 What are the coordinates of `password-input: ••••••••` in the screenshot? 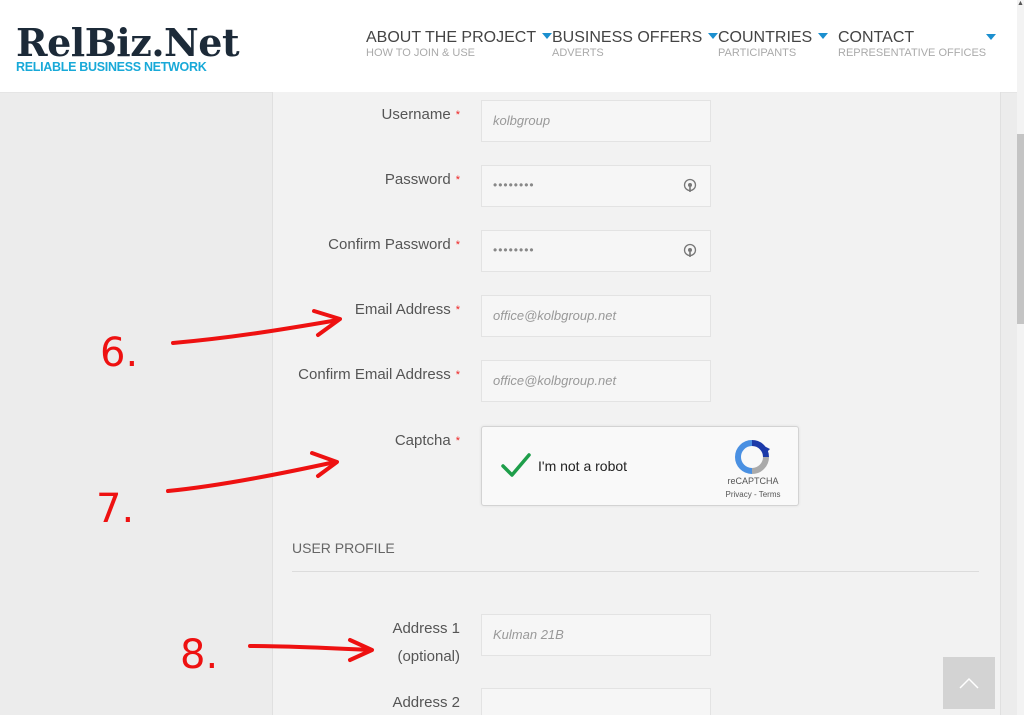 It's located at (596, 186).